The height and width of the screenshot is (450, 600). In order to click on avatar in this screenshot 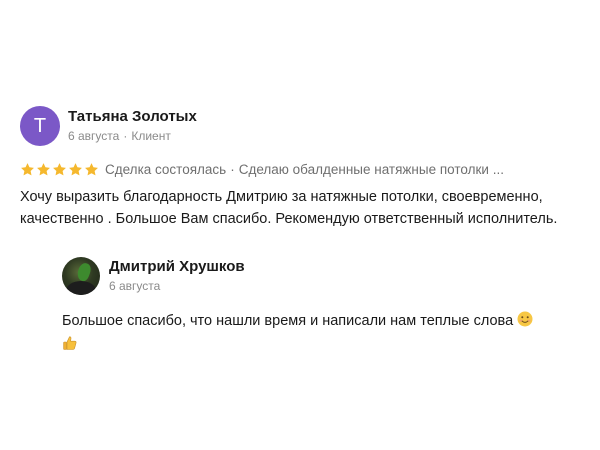, I will do `click(81, 276)`.